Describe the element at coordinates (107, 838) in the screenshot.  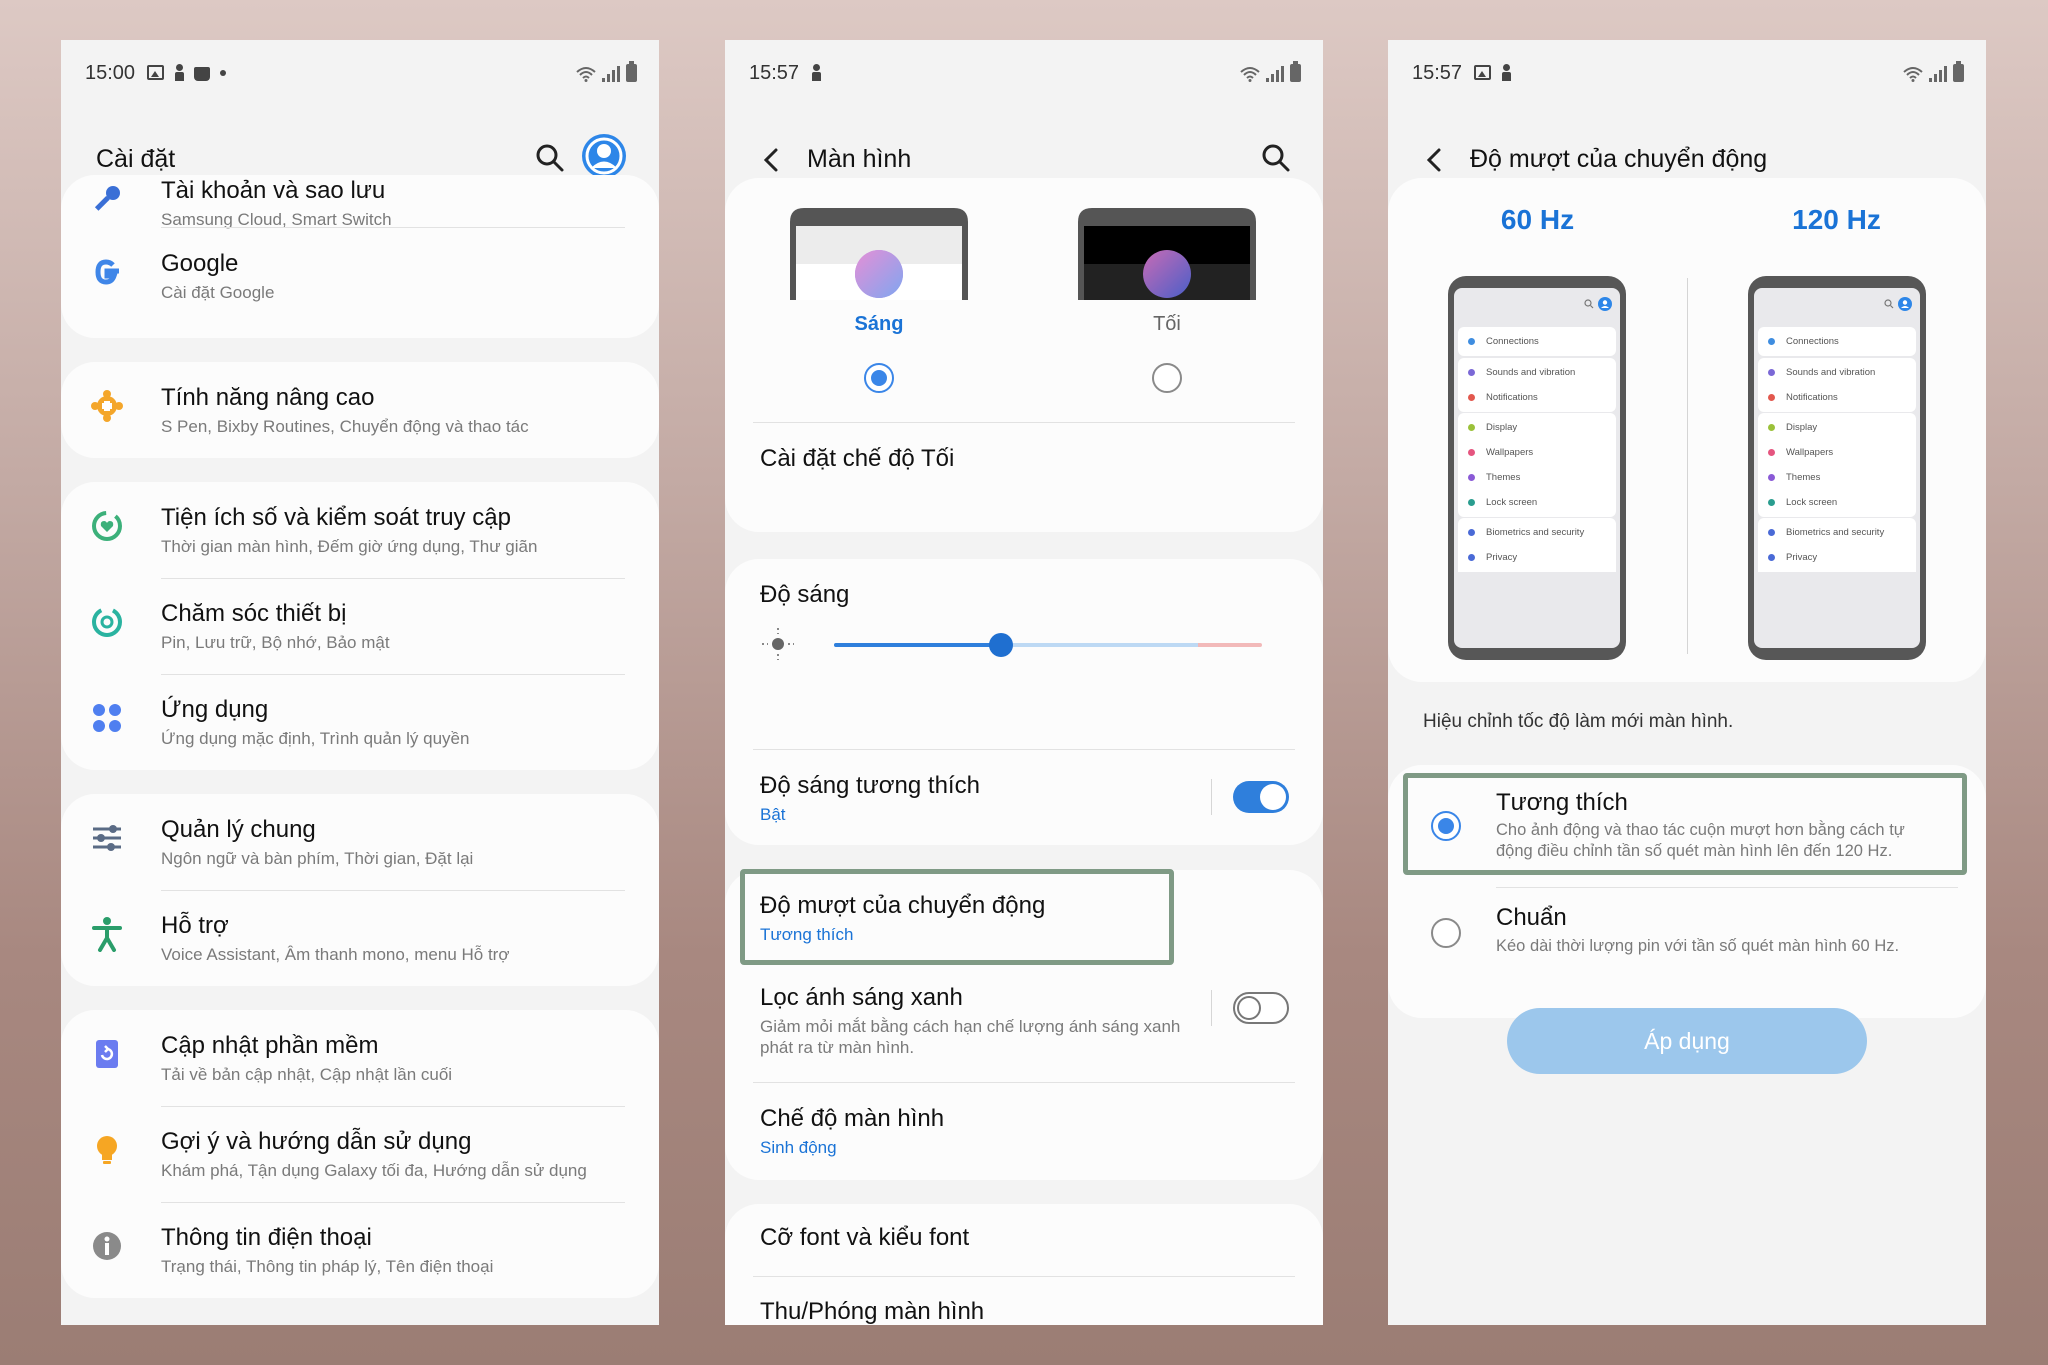
I see `sliders-icon` at that location.